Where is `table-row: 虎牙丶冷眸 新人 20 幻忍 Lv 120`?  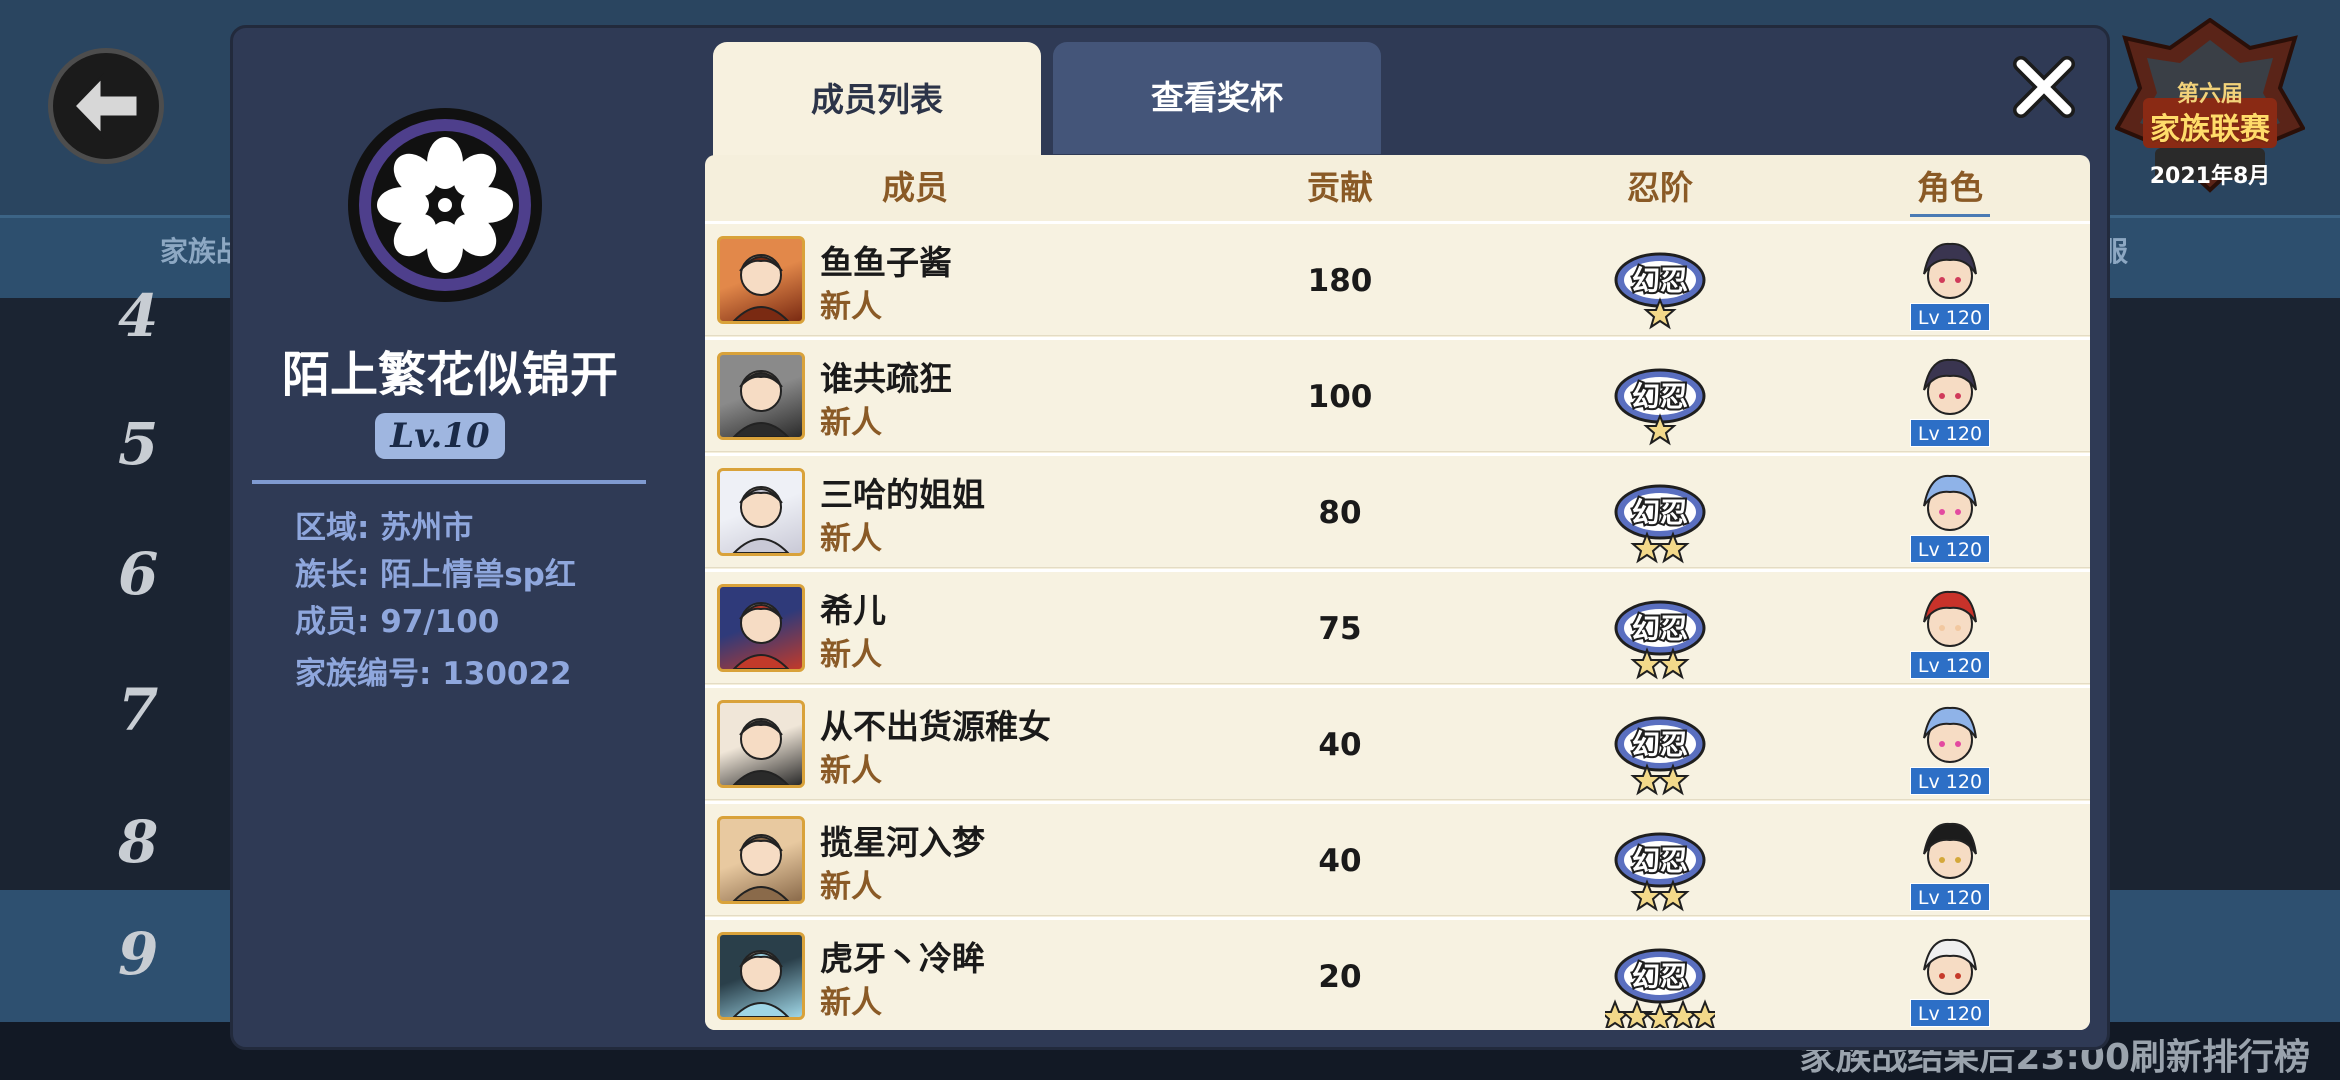 table-row: 虎牙丶冷眸 新人 20 幻忍 Lv 120 is located at coordinates (1397, 973).